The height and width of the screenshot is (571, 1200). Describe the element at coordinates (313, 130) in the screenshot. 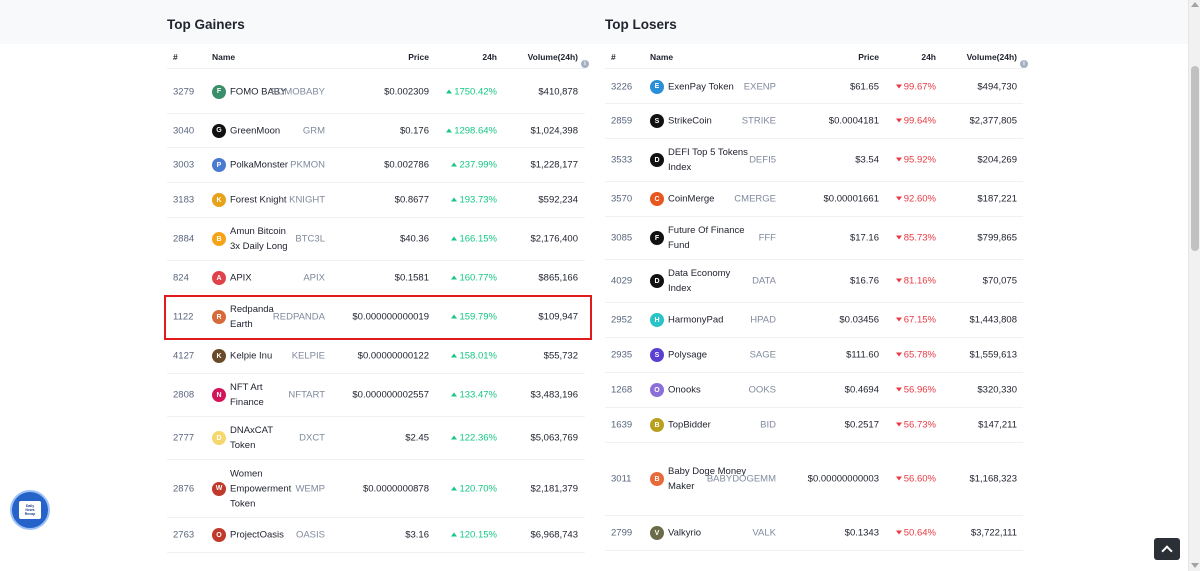

I see `coin-symbol: GRM` at that location.